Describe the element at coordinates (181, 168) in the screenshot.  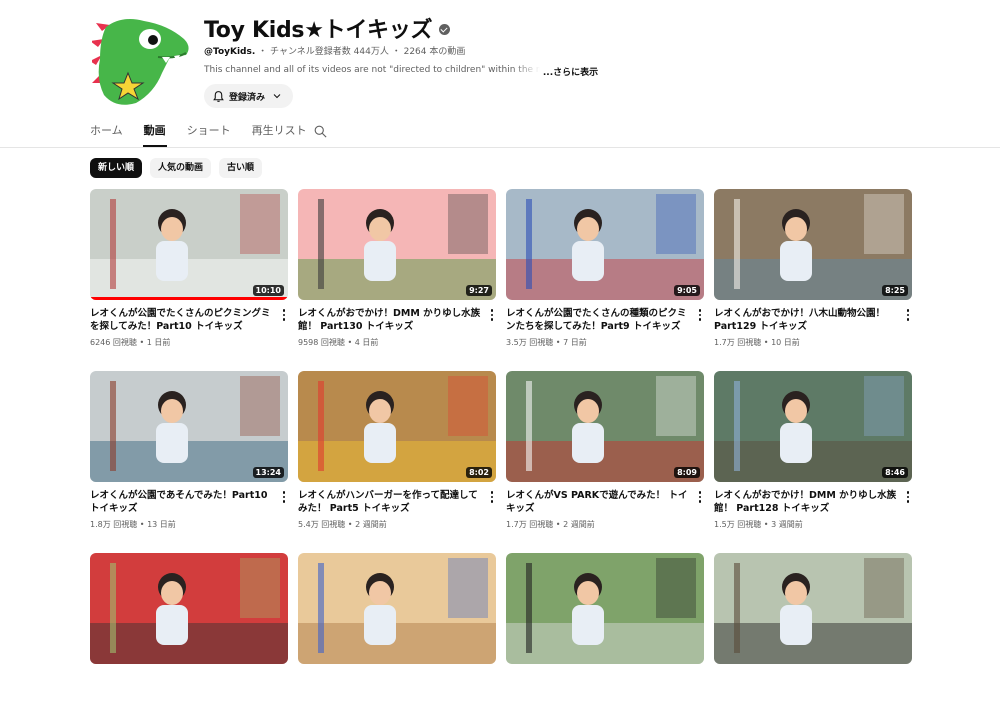
I see `chip-popular: 人気の動画` at that location.